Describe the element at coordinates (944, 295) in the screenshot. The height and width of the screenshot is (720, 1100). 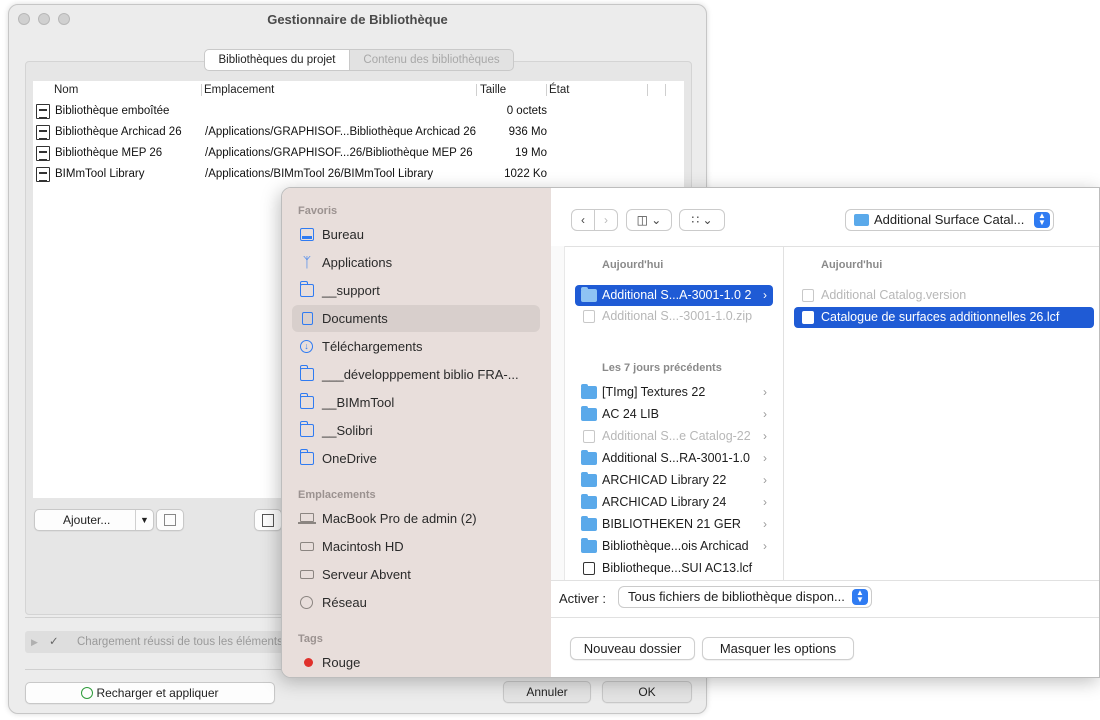
I see `file-item: Additional Catalog.version` at that location.